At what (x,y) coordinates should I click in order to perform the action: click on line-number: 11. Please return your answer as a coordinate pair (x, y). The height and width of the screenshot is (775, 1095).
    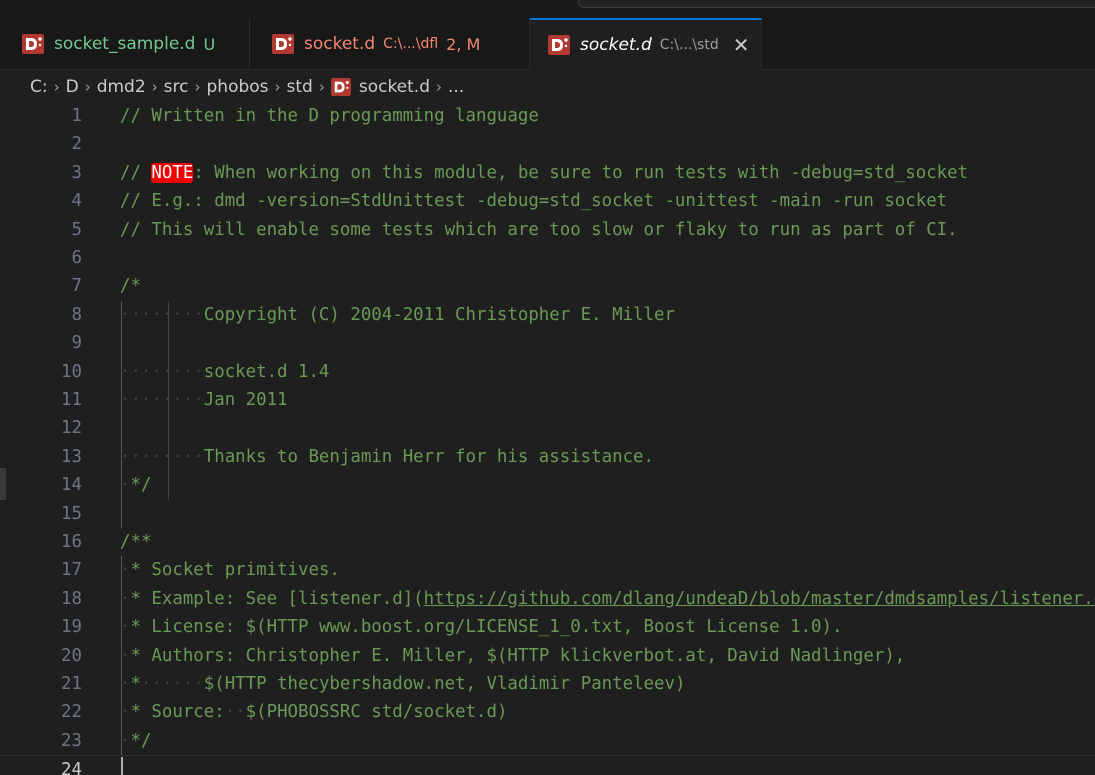
    Looking at the image, I should click on (71, 400).